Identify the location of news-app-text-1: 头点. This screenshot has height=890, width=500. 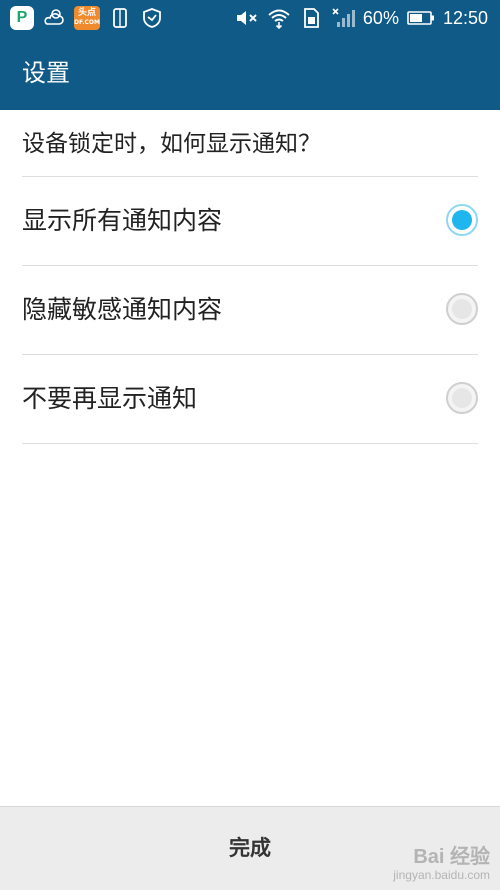
(86, 13).